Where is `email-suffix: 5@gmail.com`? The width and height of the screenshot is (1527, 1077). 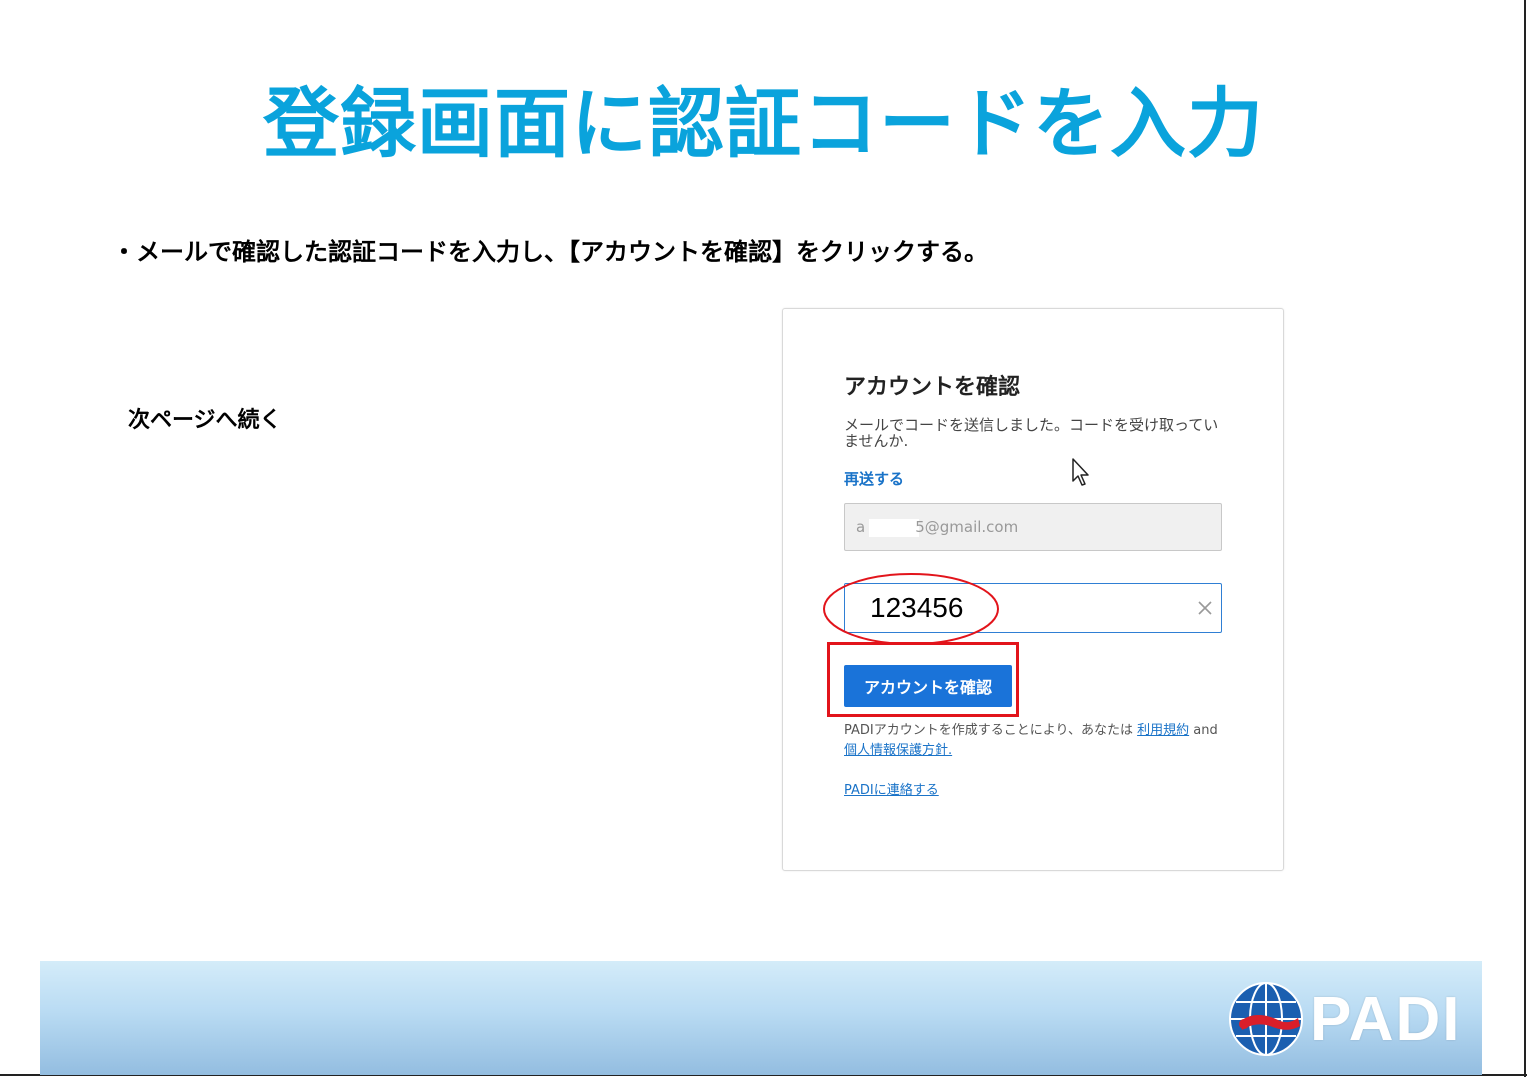
email-suffix: 5@gmail.com is located at coordinates (967, 527).